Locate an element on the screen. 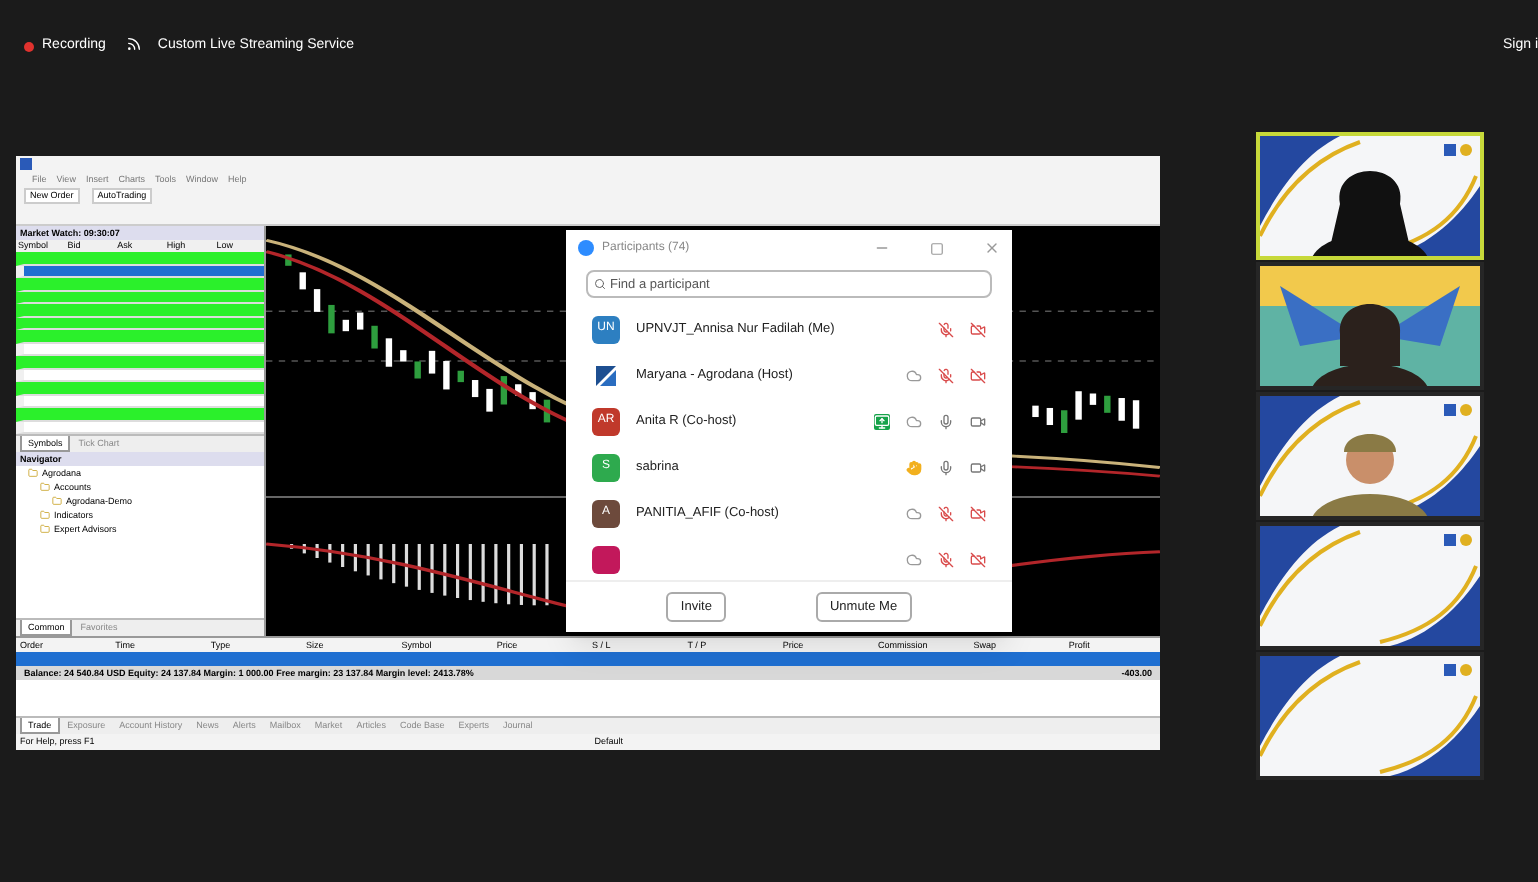 This screenshot has width=1538, height=882. app-icon is located at coordinates (26, 164).